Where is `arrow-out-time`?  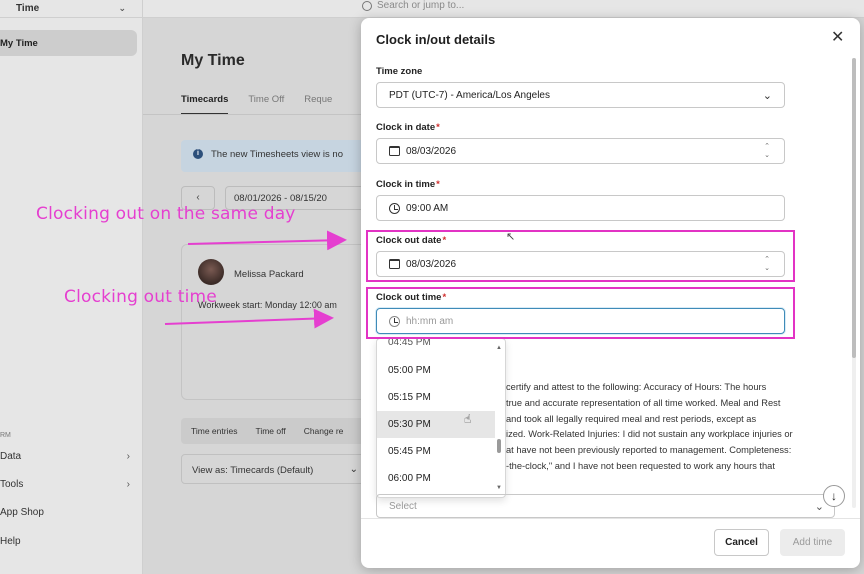 arrow-out-time is located at coordinates (249, 318).